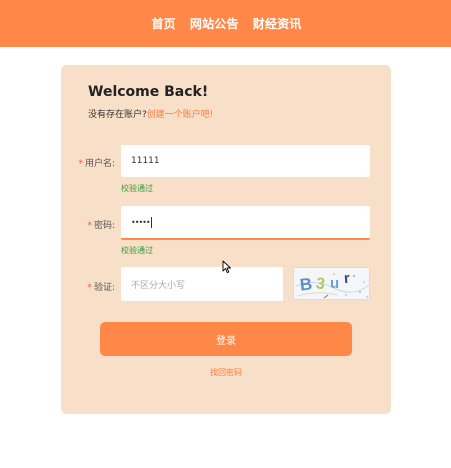 The width and height of the screenshot is (451, 468). I want to click on password-input: •••••, so click(245, 223).